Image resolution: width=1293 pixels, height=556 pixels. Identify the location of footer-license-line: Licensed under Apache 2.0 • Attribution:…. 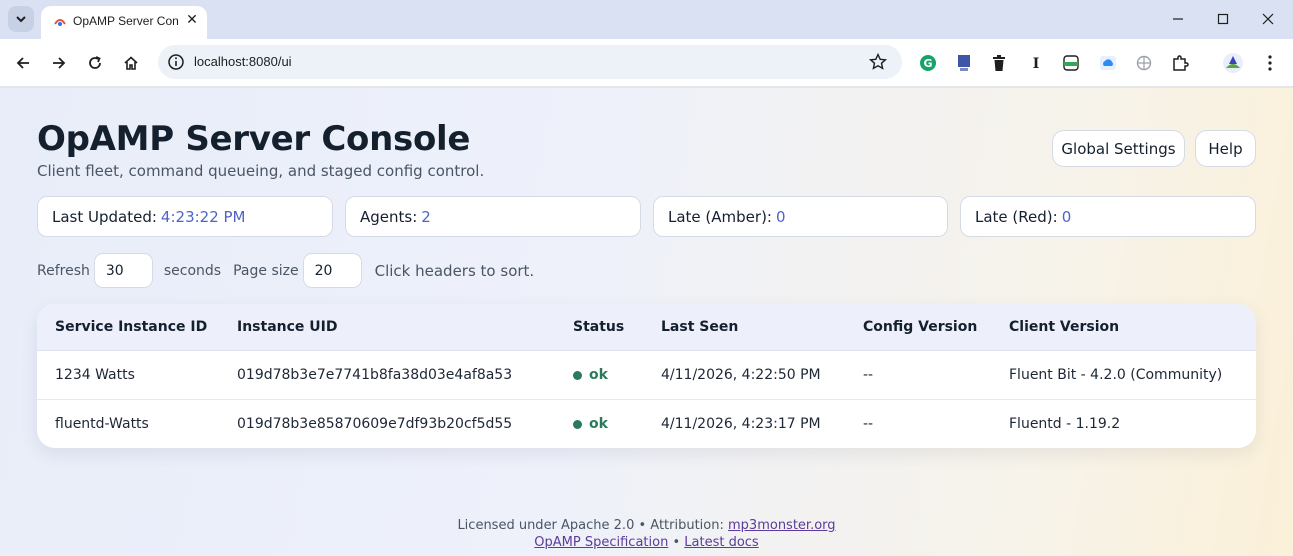
(646, 525).